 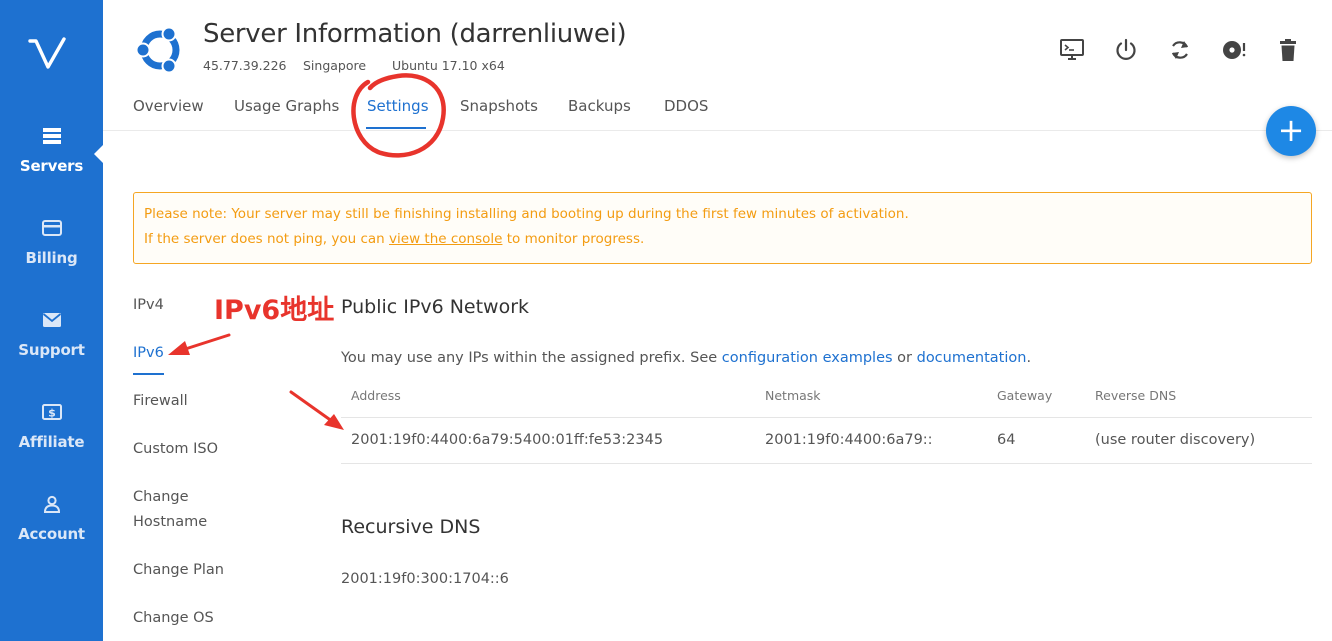 I want to click on ipv6-address: 2001:19f0:4400:6a79:5400:01ff:fe53:2345, so click(x=507, y=440).